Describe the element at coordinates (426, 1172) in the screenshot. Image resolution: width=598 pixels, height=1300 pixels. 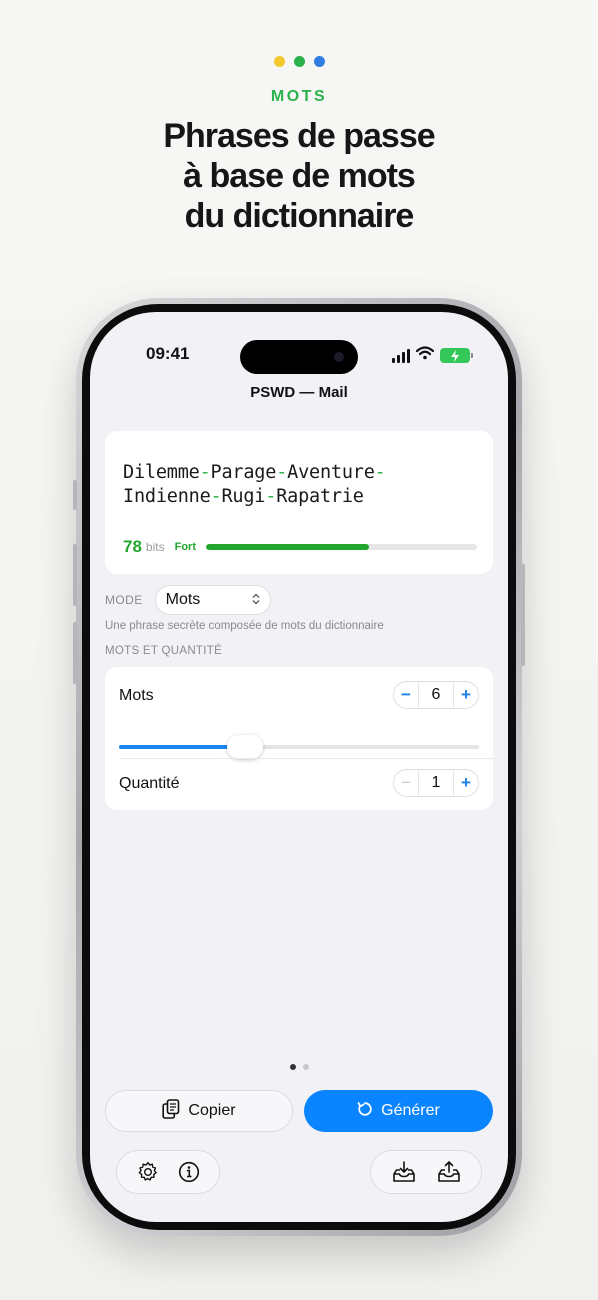
I see `toolbar-right` at that location.